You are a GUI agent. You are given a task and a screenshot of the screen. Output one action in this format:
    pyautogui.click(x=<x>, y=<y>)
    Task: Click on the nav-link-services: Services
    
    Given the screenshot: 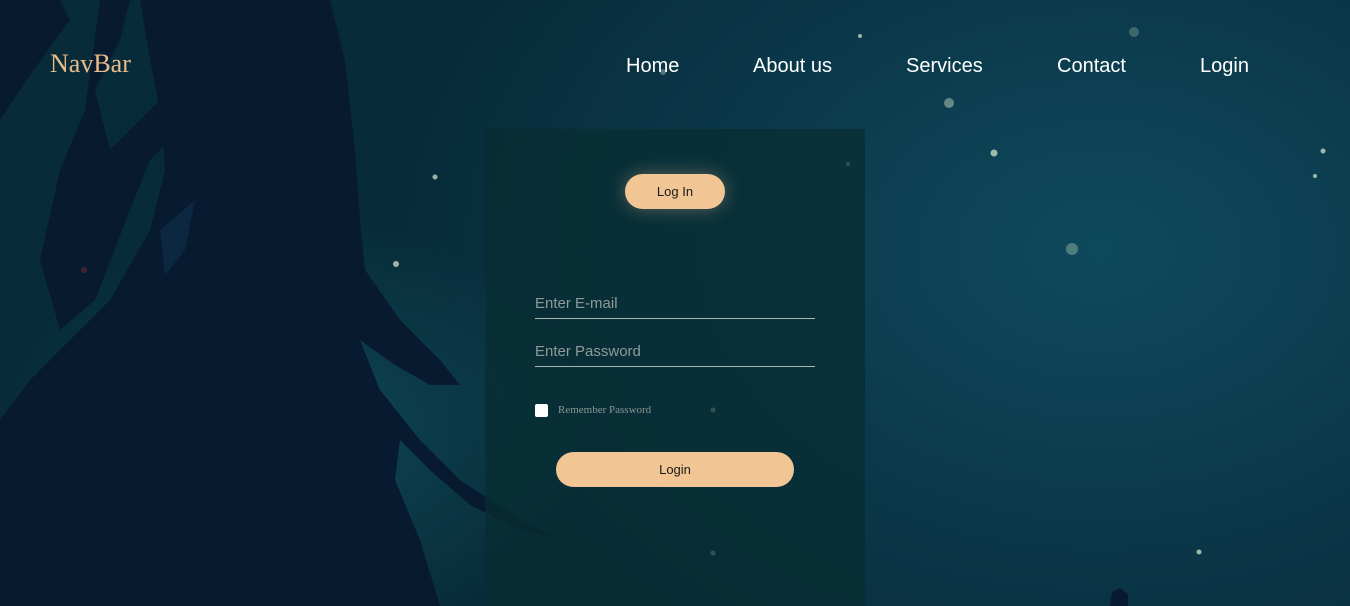 What is the action you would take?
    pyautogui.click(x=944, y=66)
    